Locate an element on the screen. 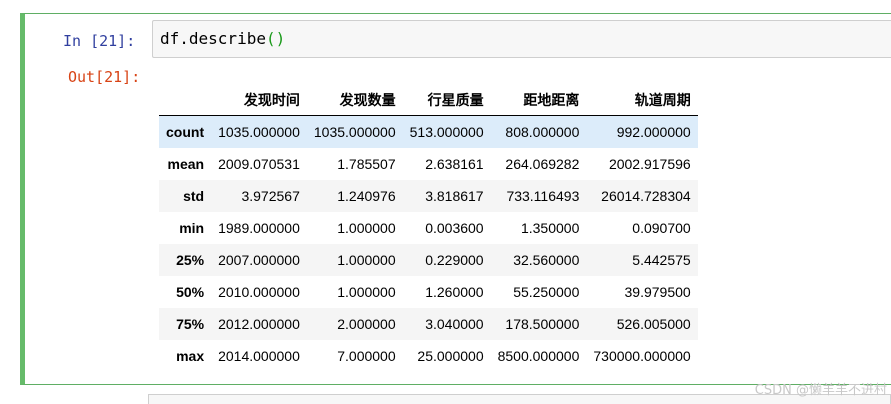 Image resolution: width=891 pixels, height=404 pixels. table-cell: 2010.000000 is located at coordinates (259, 292).